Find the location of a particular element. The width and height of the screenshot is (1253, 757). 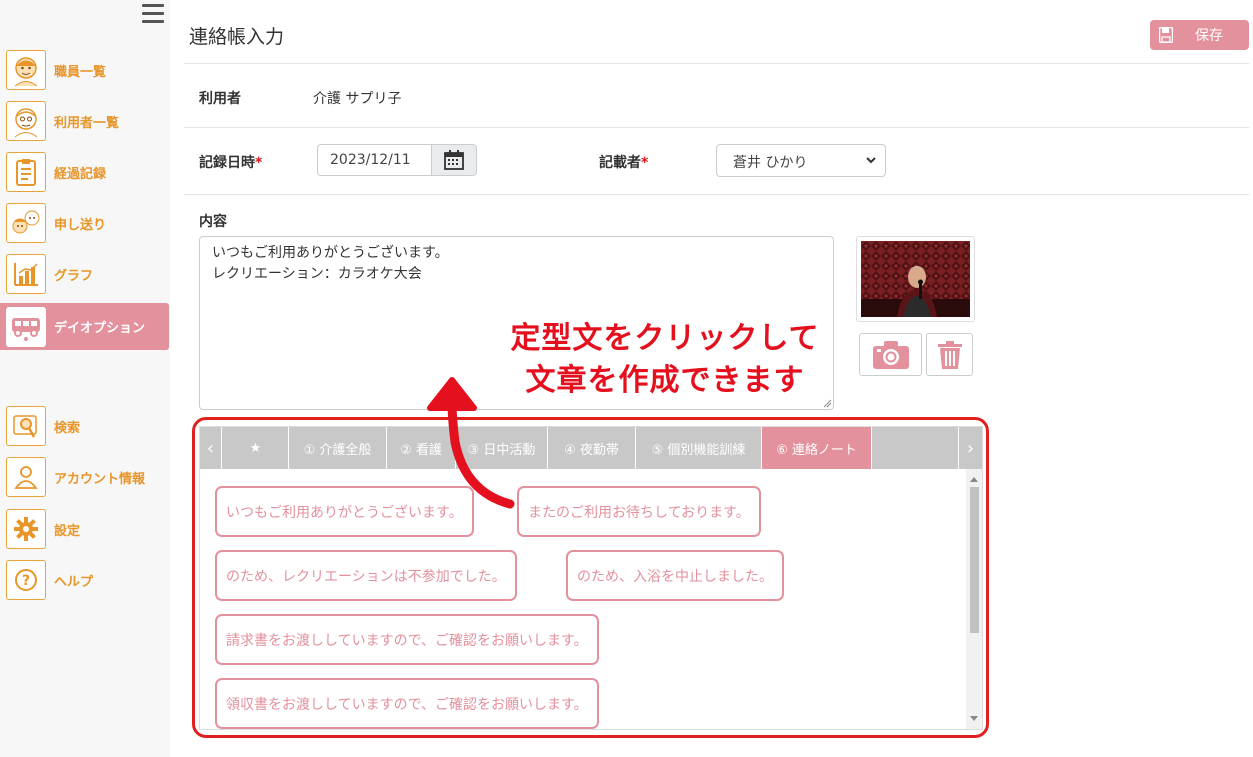

tab-individual-training: ⑤ 個別機能訓練 is located at coordinates (699, 448).